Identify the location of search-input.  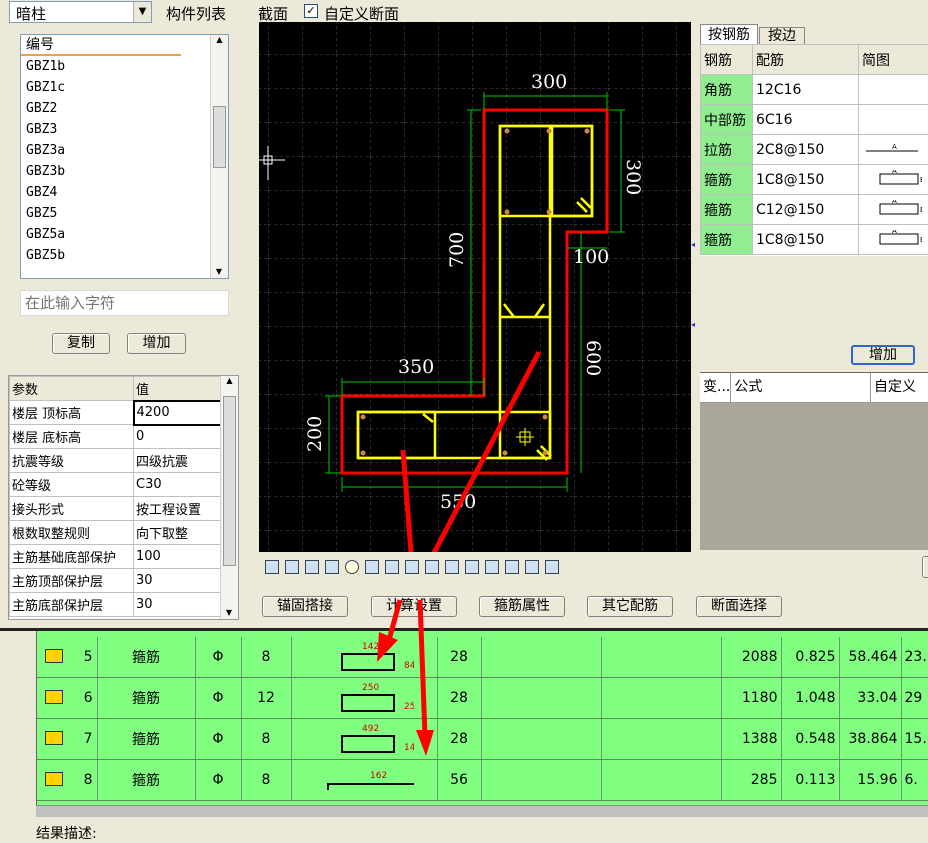
(124, 303).